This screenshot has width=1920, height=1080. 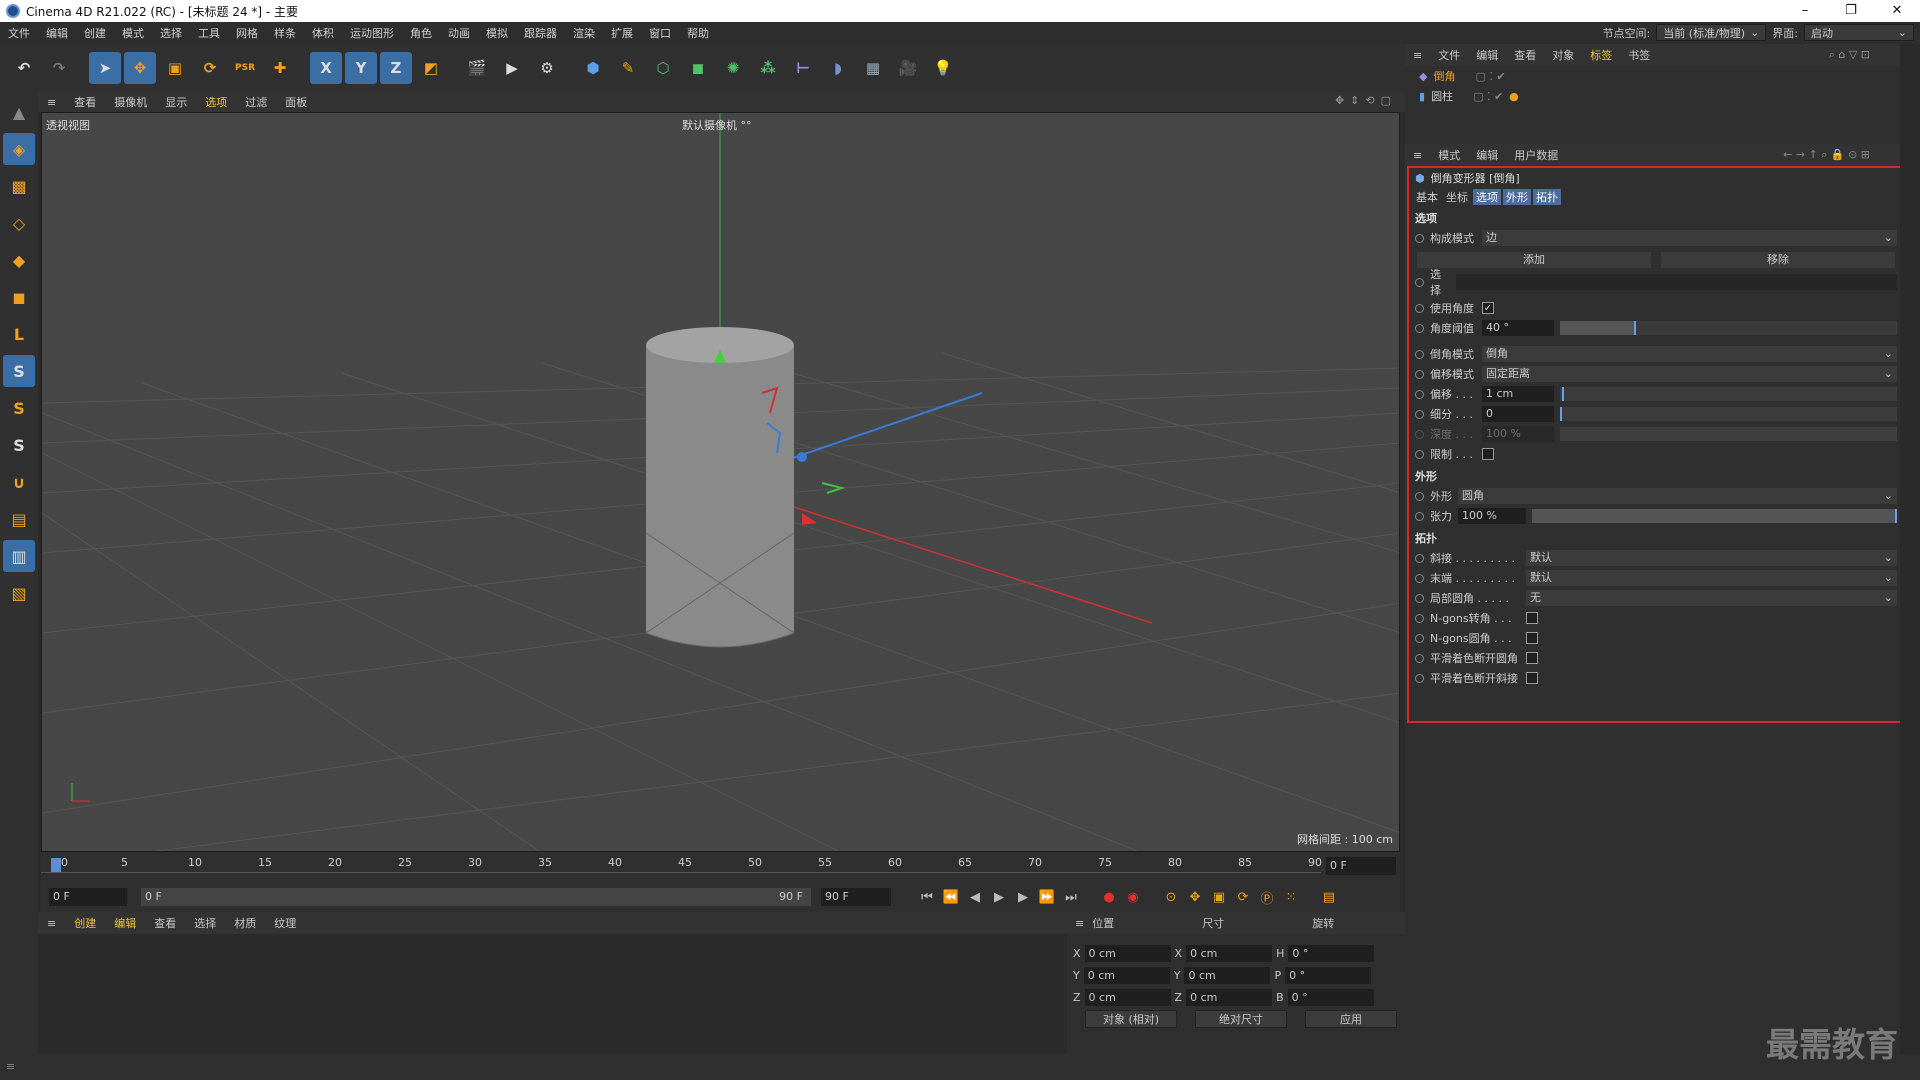 What do you see at coordinates (660, 33) in the screenshot?
I see `menu-window: 窗口` at bounding box center [660, 33].